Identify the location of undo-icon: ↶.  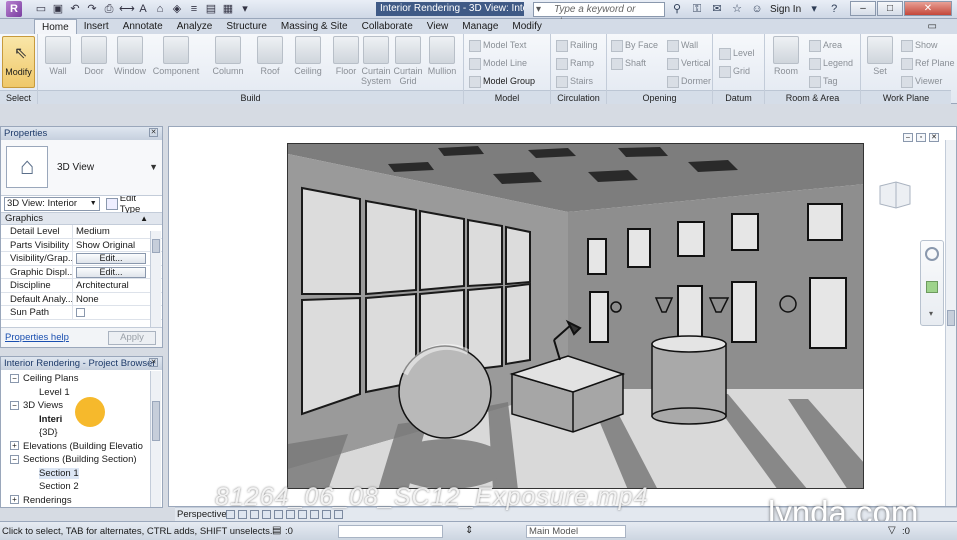
(75, 9).